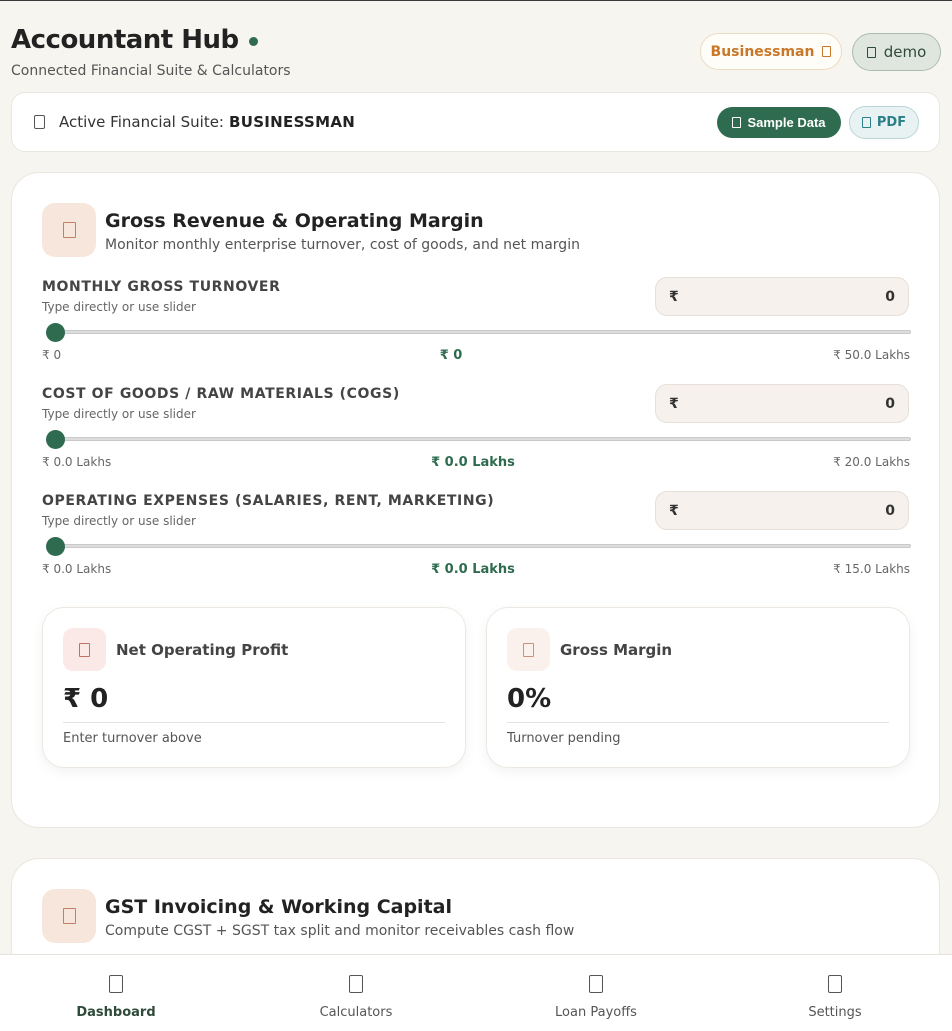 The width and height of the screenshot is (952, 1031). What do you see at coordinates (356, 1012) in the screenshot?
I see `nav-label: Calculators` at bounding box center [356, 1012].